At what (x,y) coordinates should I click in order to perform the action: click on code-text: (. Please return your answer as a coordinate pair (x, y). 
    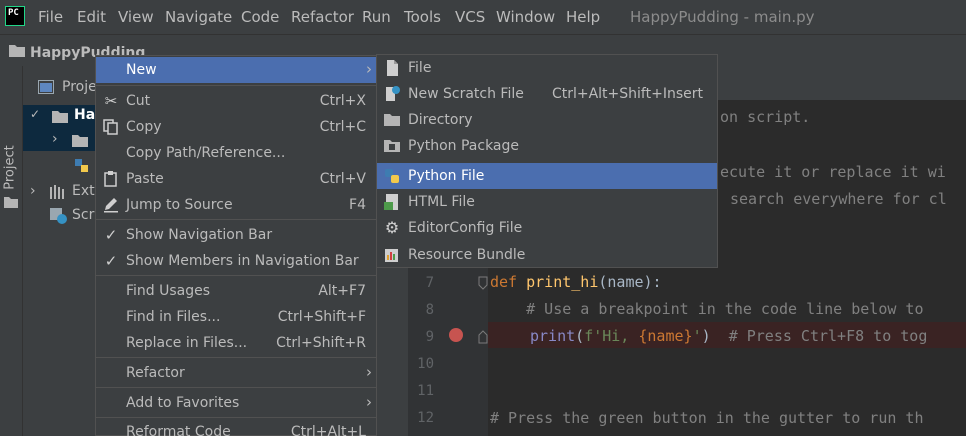
    Looking at the image, I should click on (580, 336).